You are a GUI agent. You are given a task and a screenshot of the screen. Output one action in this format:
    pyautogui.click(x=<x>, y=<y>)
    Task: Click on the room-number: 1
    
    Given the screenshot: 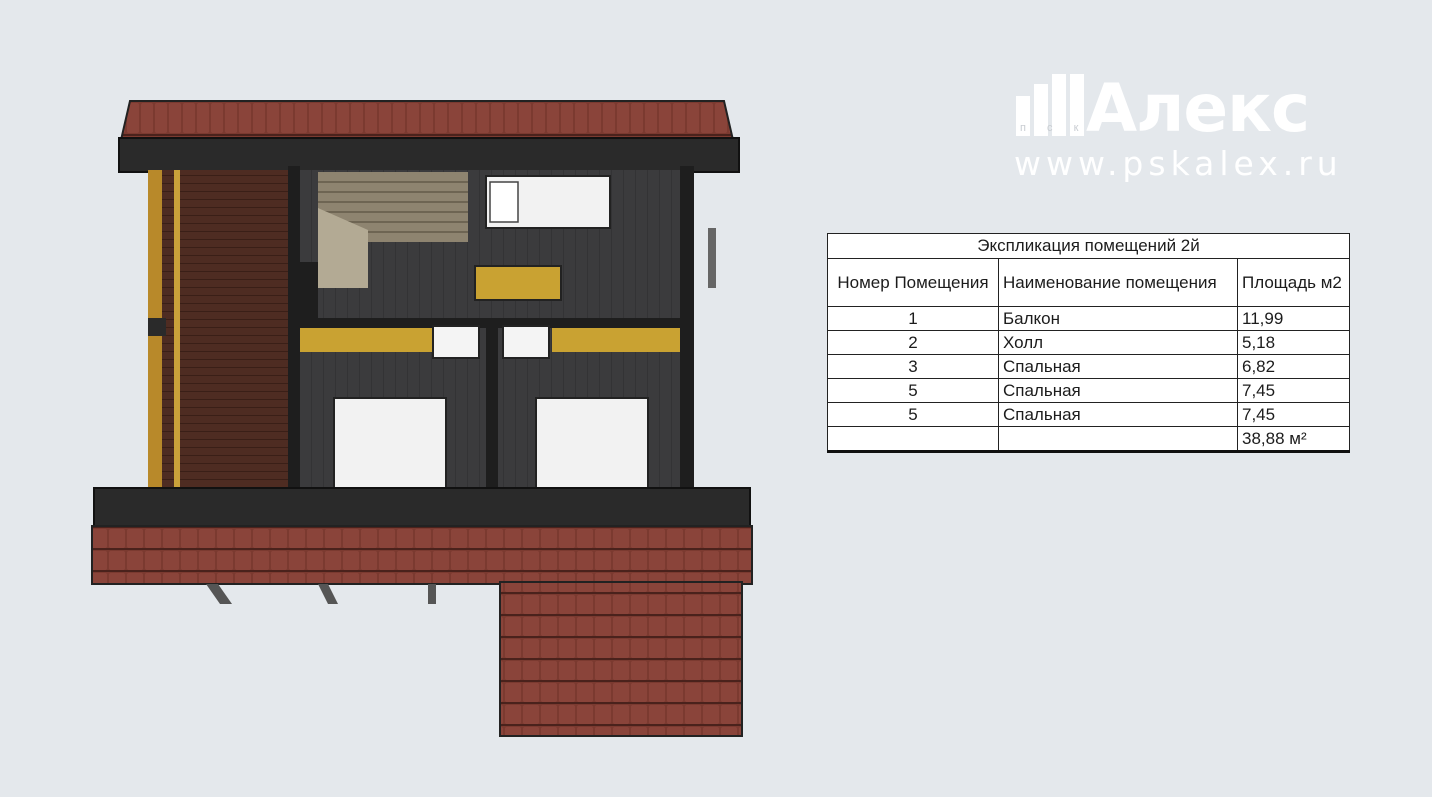 What is the action you would take?
    pyautogui.click(x=913, y=318)
    